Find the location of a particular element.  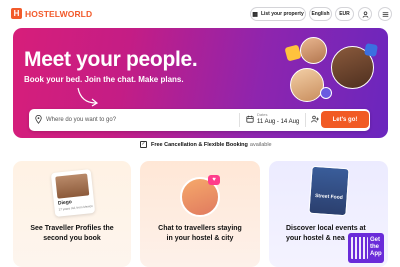

curved-arrow-icon is located at coordinates (88, 97).